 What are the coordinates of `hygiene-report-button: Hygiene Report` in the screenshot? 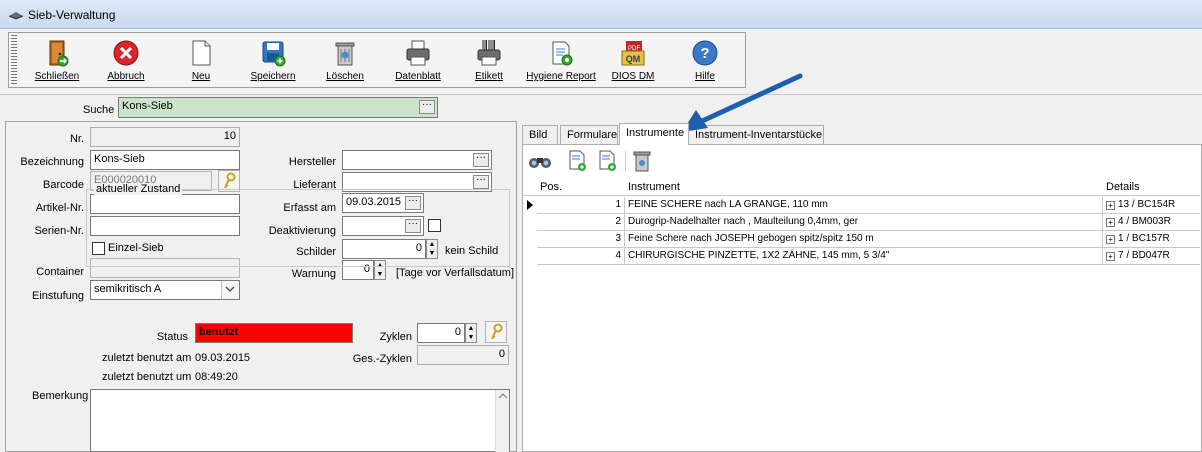 It's located at (561, 61).